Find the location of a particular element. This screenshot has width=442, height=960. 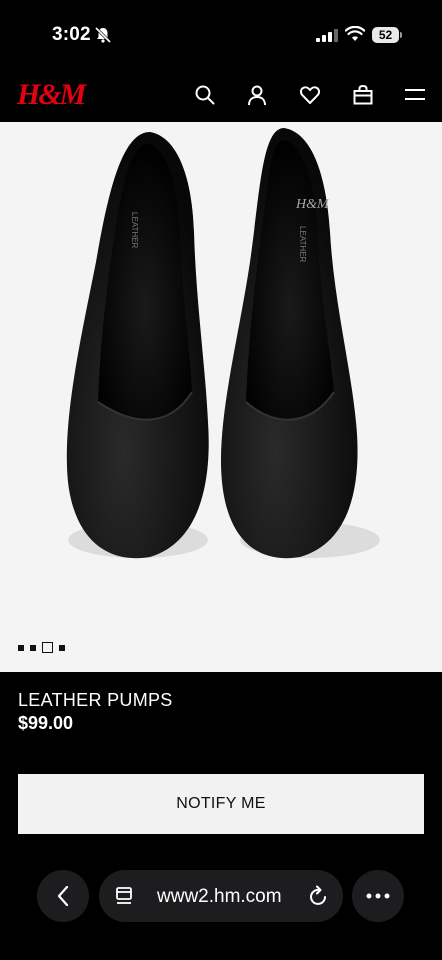

battery-indicator: 52 is located at coordinates (387, 35).